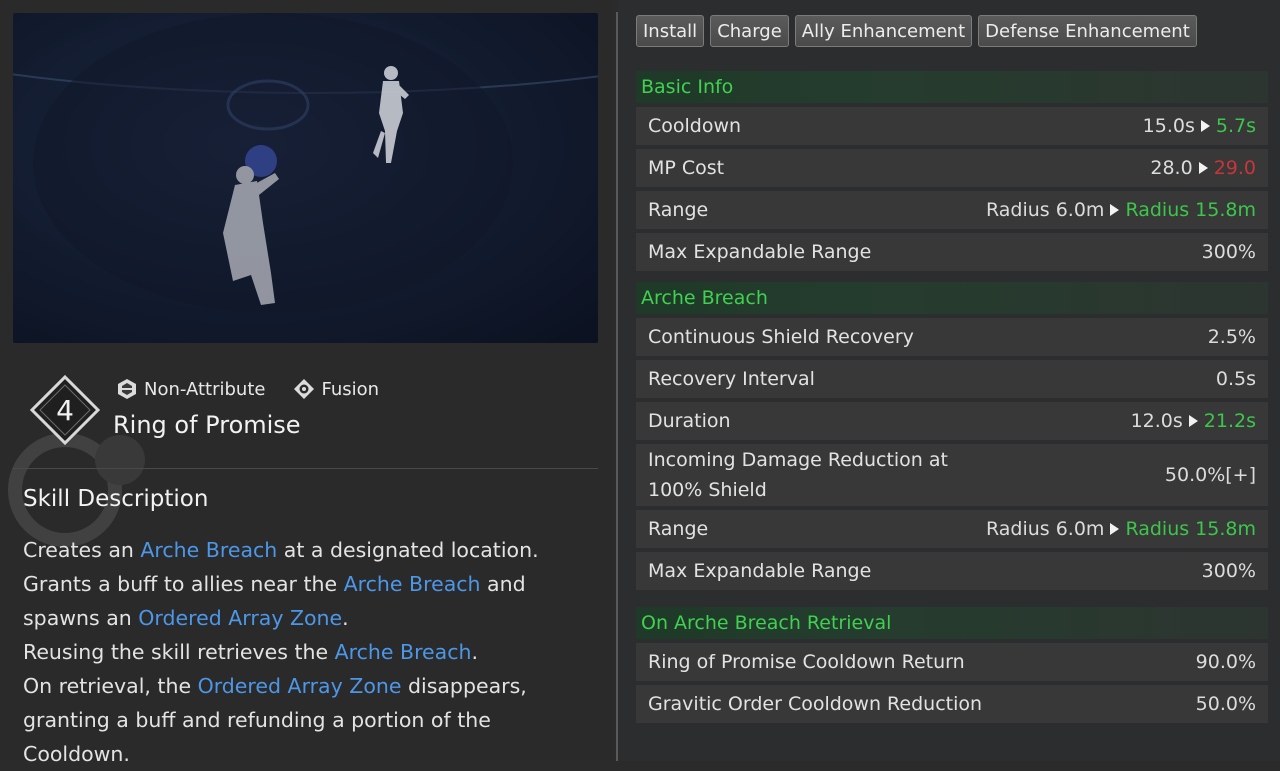  What do you see at coordinates (464, 686) in the screenshot?
I see `description-text: disappears,` at bounding box center [464, 686].